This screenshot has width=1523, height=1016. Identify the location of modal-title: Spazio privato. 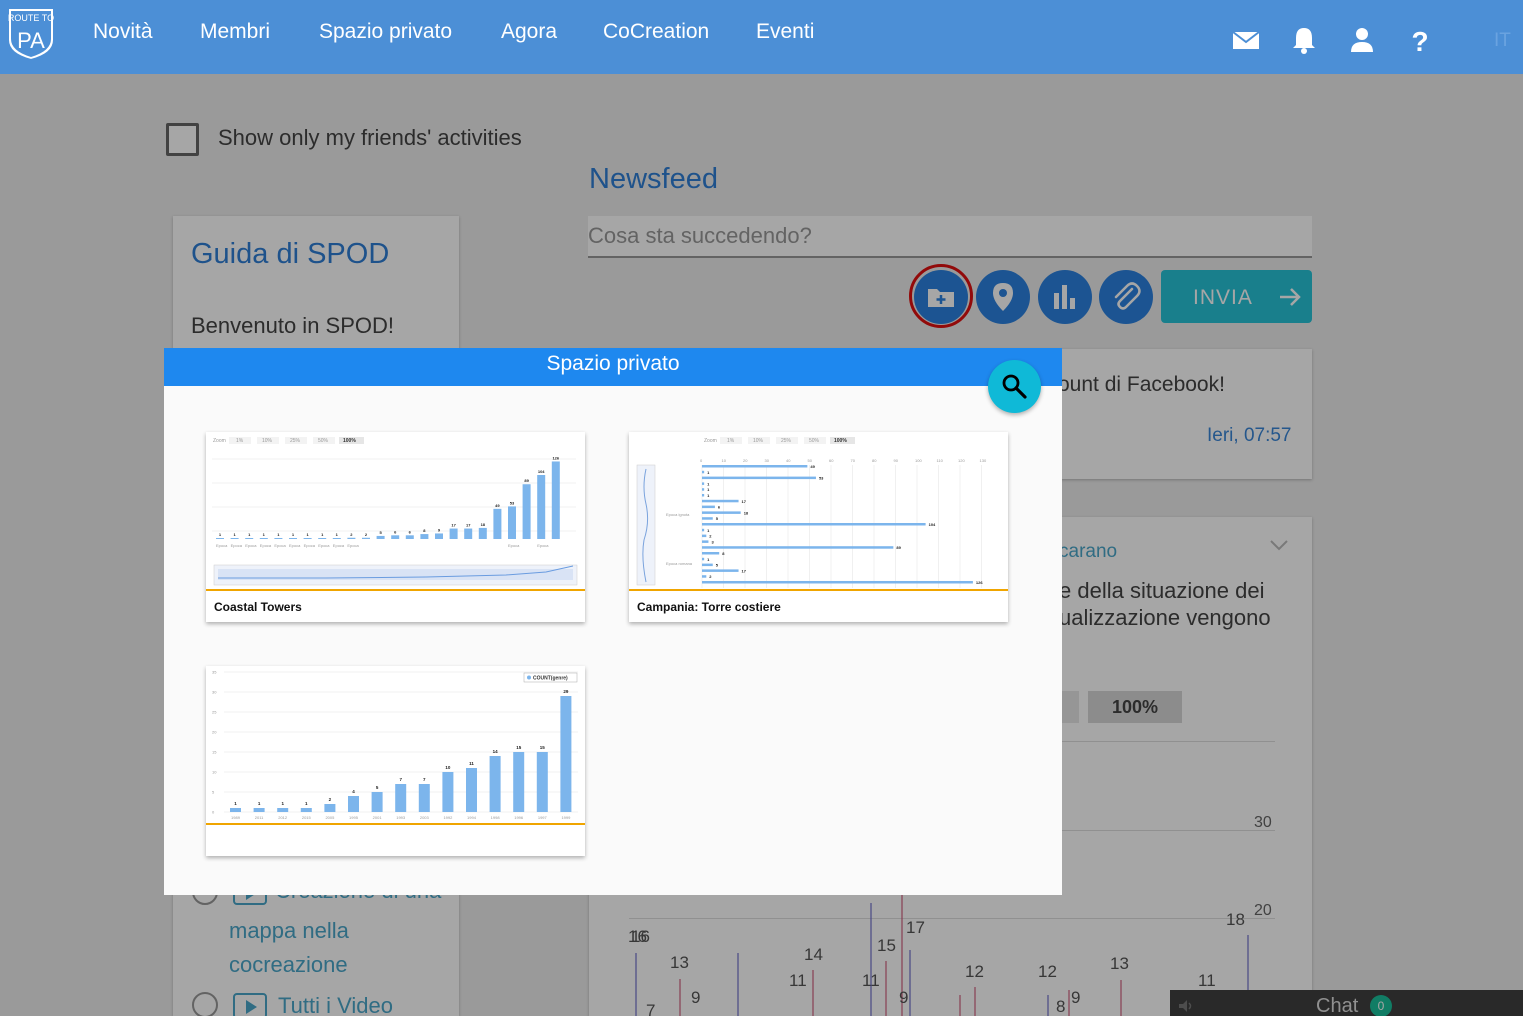
(613, 363).